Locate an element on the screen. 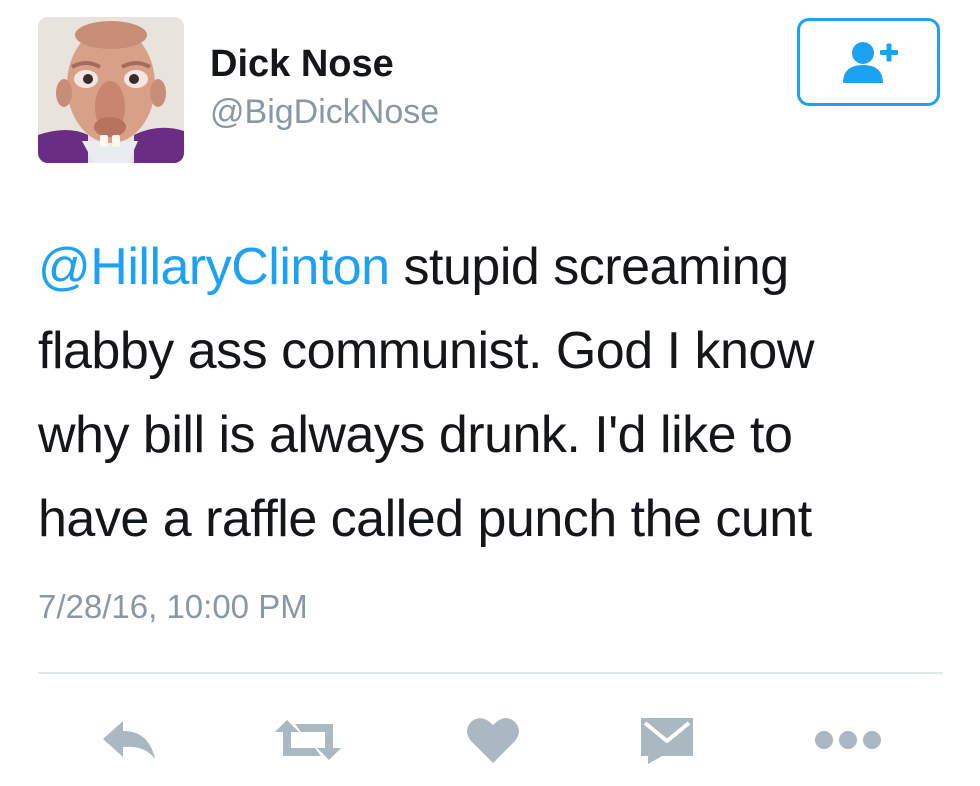 The height and width of the screenshot is (786, 980). like-button is located at coordinates (493, 740).